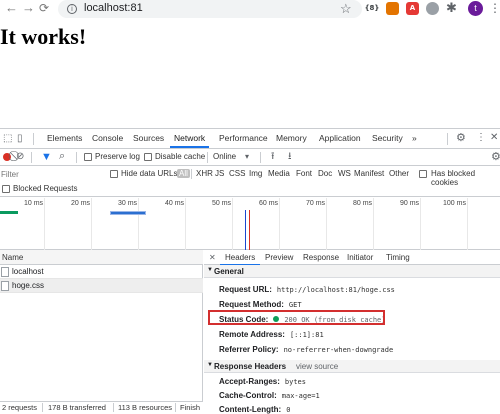 This screenshot has width=500, height=414. I want to click on more-tabs-icon: », so click(414, 138).